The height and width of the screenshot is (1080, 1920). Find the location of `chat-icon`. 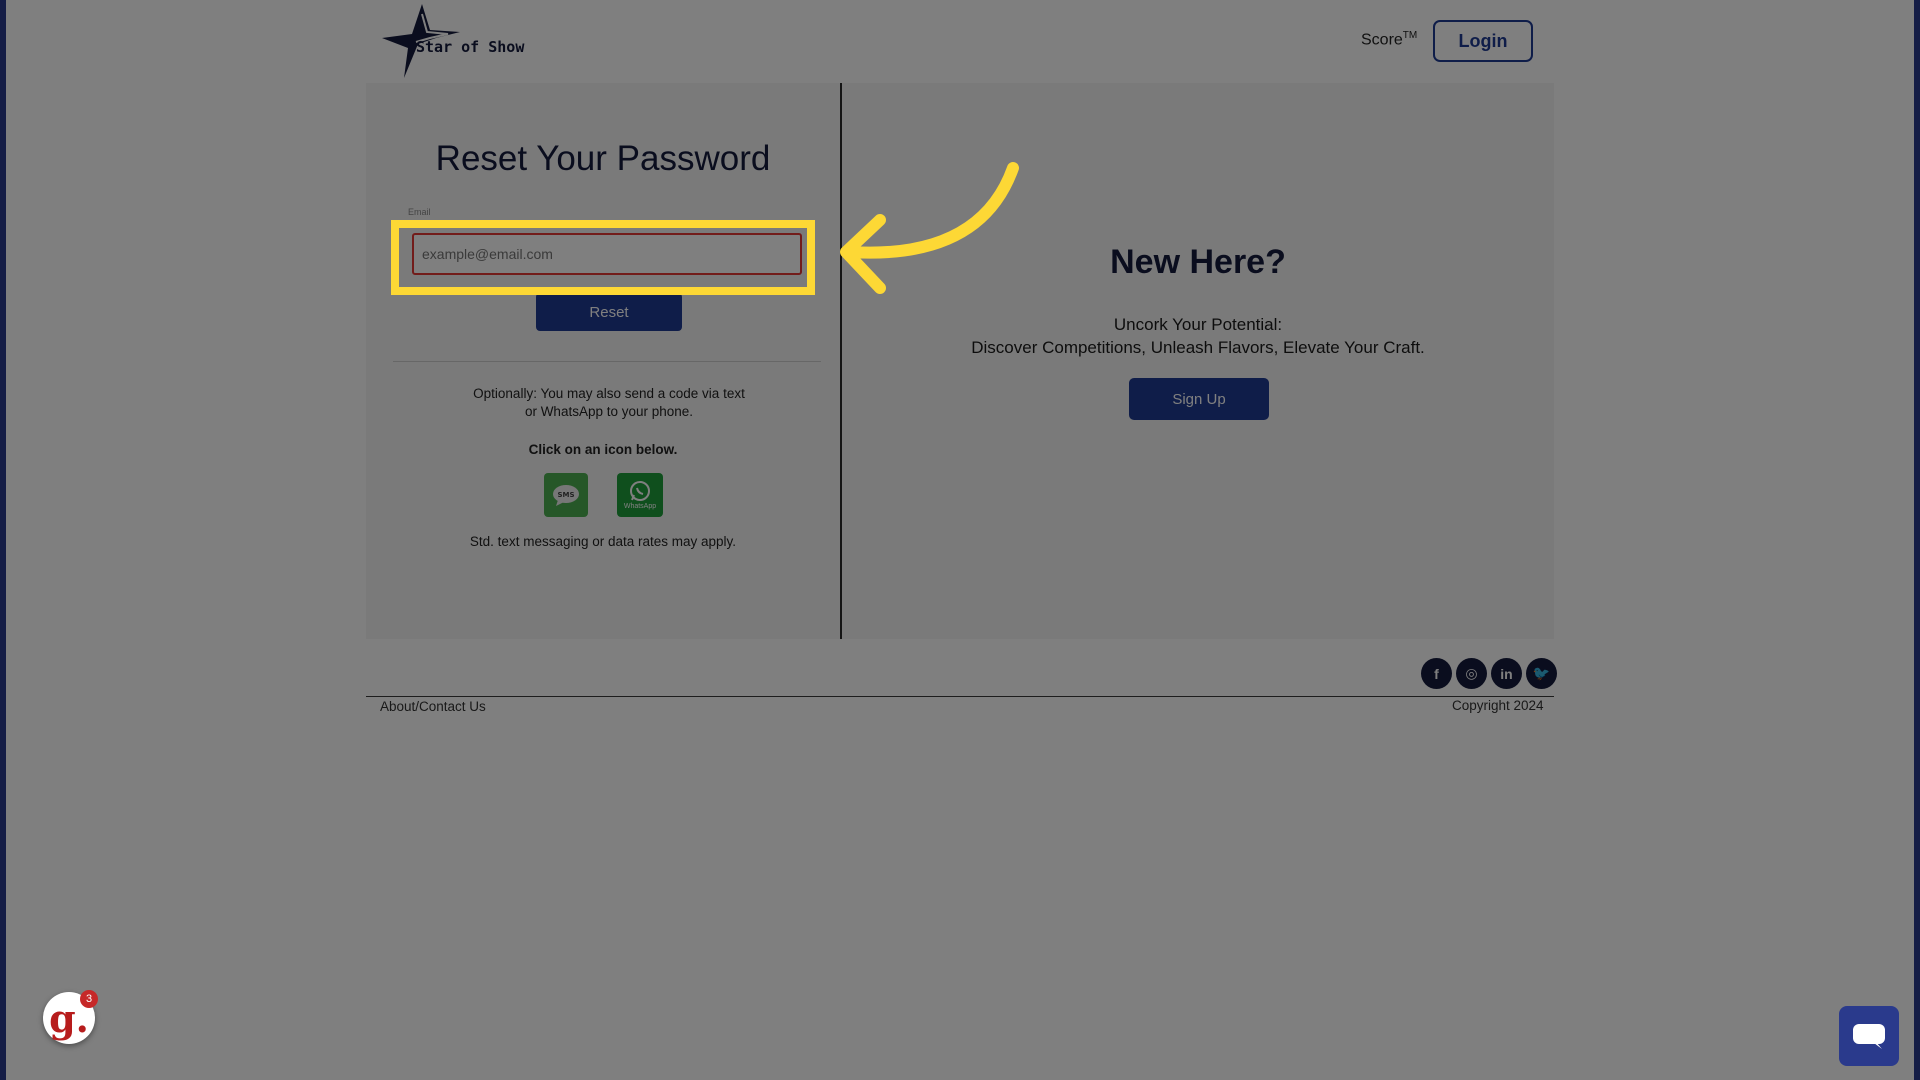

chat-icon is located at coordinates (1869, 1036).